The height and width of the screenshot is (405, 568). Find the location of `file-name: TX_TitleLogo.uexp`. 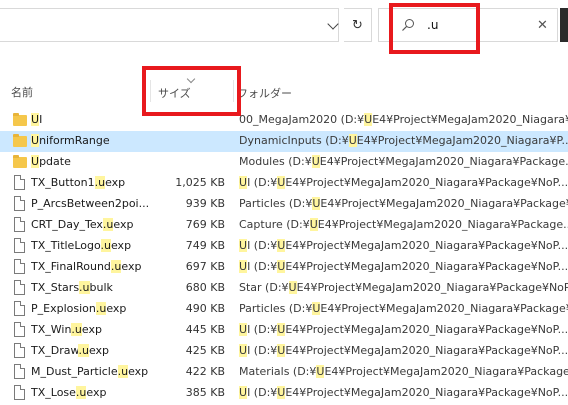

file-name: TX_TitleLogo.uexp is located at coordinates (90, 245).